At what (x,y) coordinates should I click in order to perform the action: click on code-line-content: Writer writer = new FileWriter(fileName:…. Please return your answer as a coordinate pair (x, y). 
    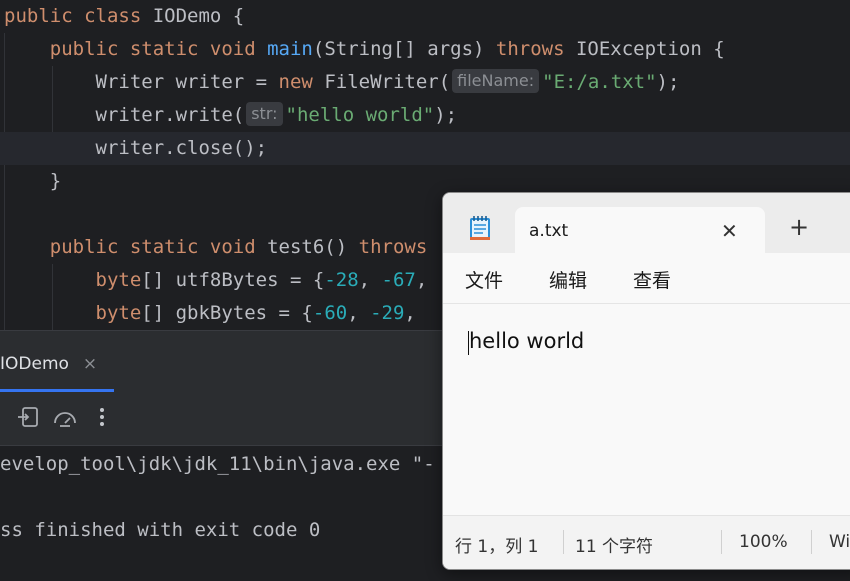
    Looking at the image, I should click on (340, 80).